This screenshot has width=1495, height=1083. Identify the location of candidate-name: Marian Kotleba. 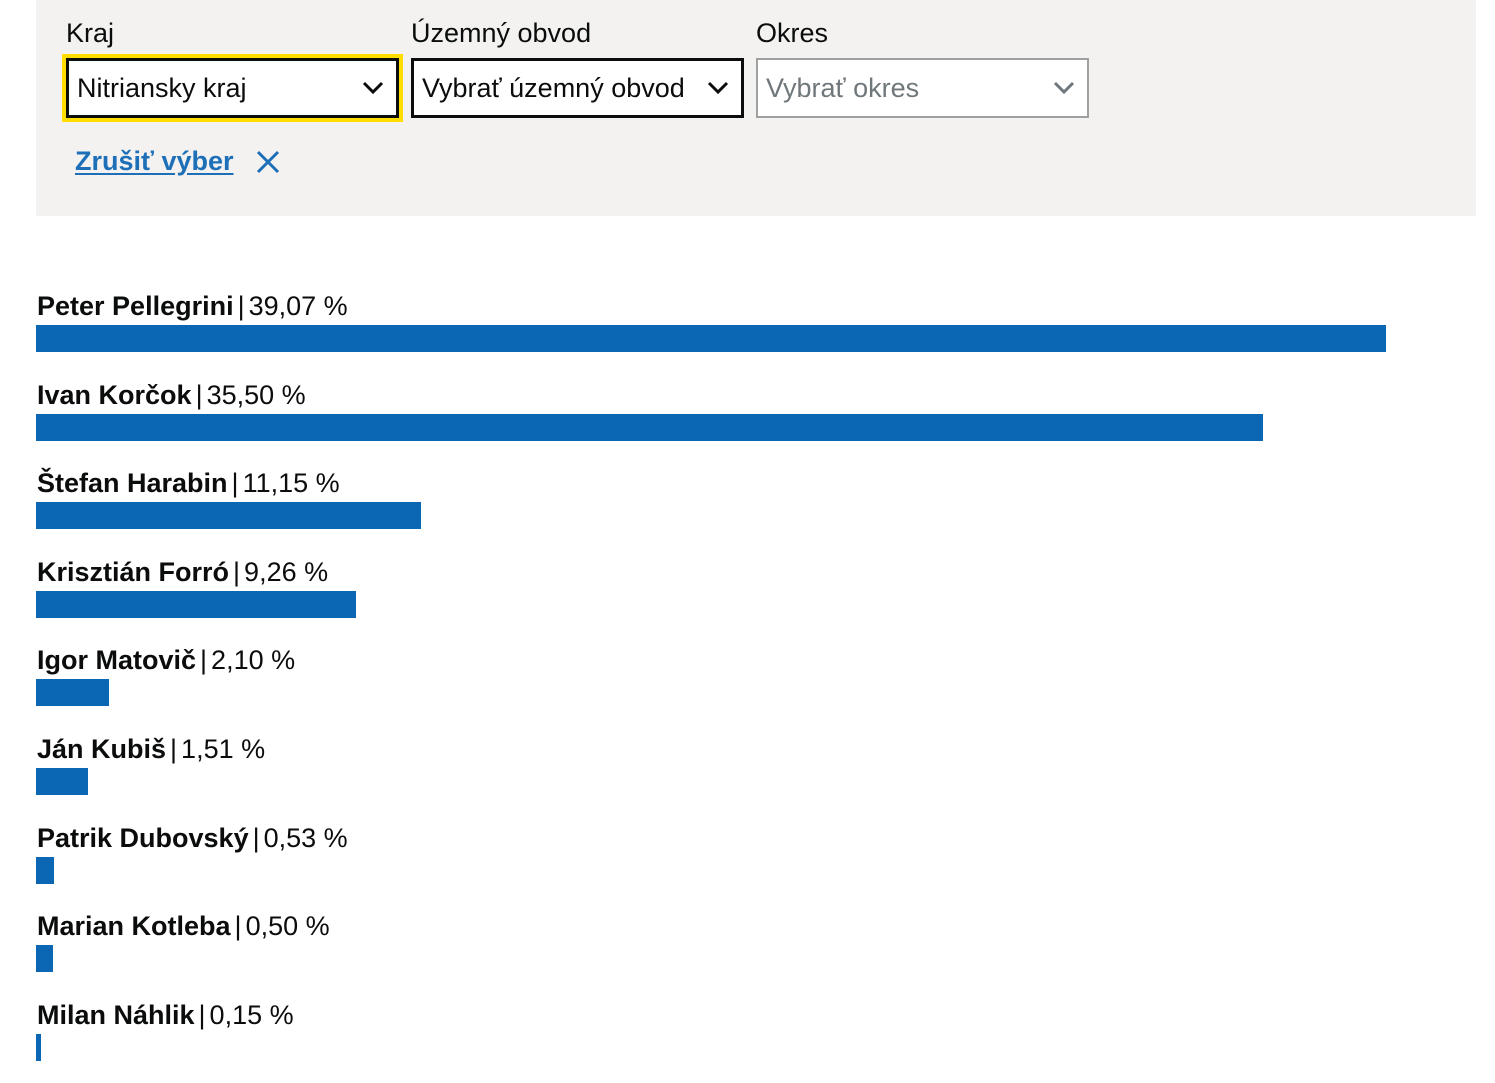
(134, 926).